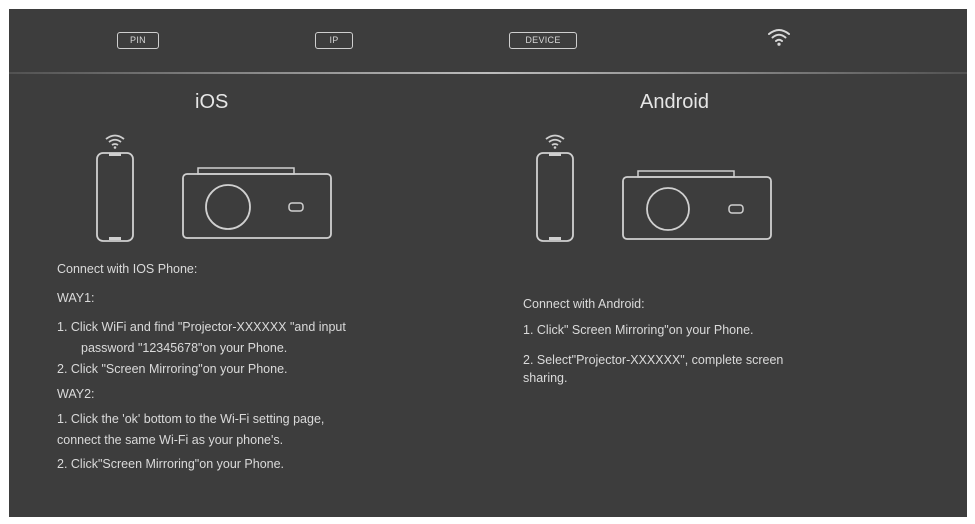  I want to click on ios-way2-label: WAY2:, so click(76, 394).